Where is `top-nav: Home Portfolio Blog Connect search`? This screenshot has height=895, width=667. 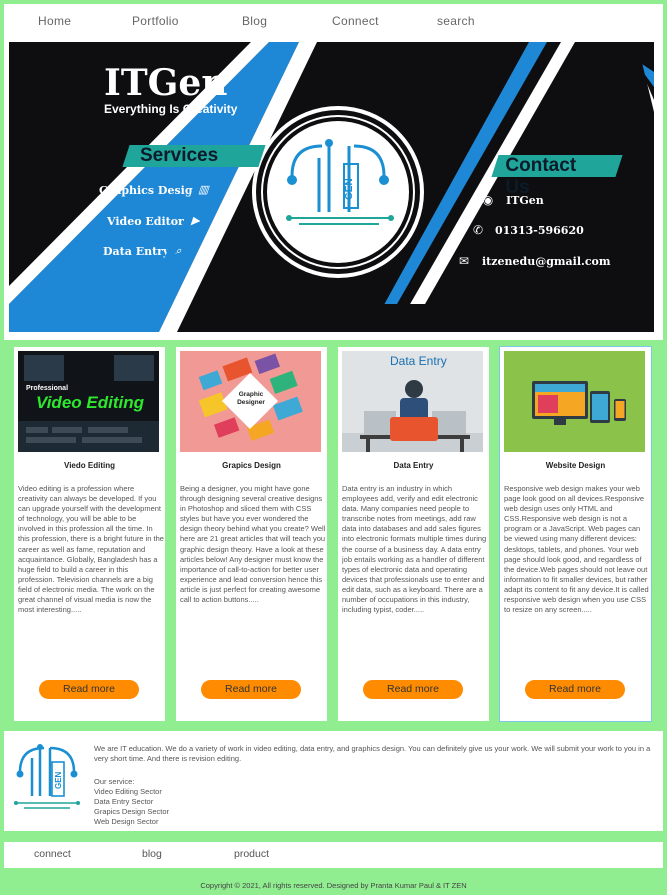 top-nav: Home Portfolio Blog Connect search is located at coordinates (333, 21).